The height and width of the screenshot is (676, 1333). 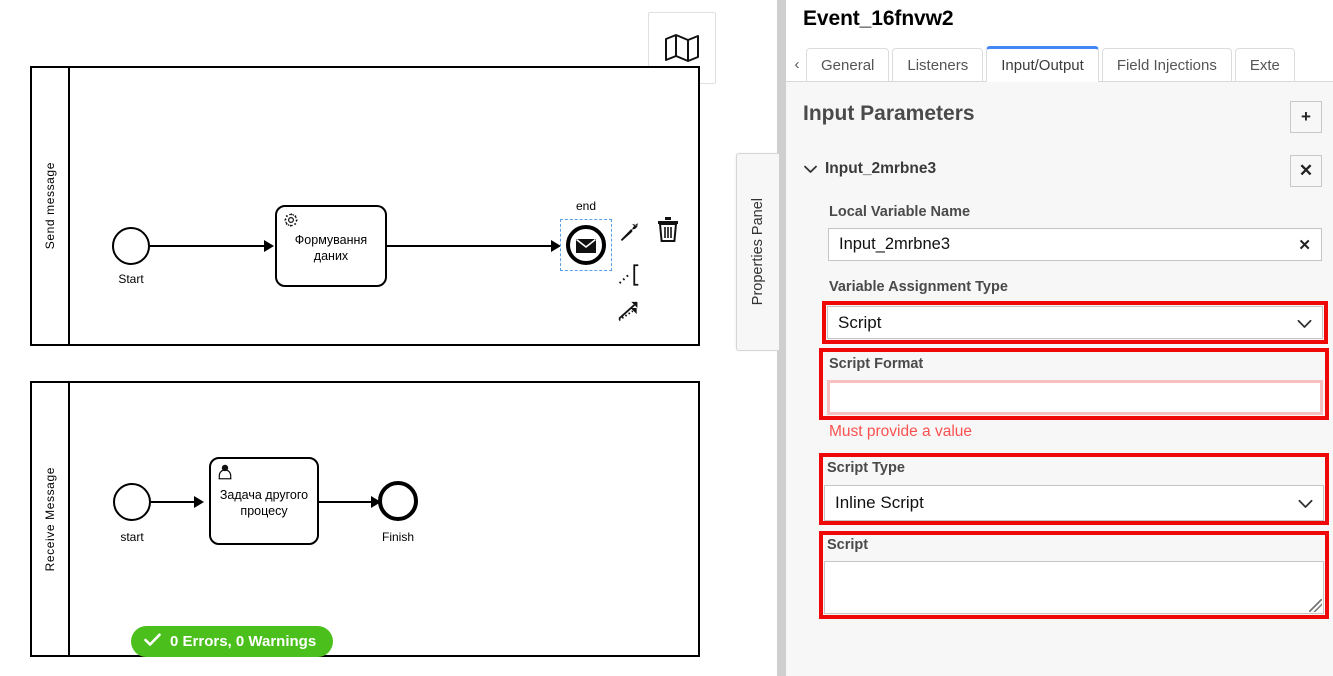 I want to click on label-variable-assignment-type: Variable Assignment Type, so click(x=918, y=287).